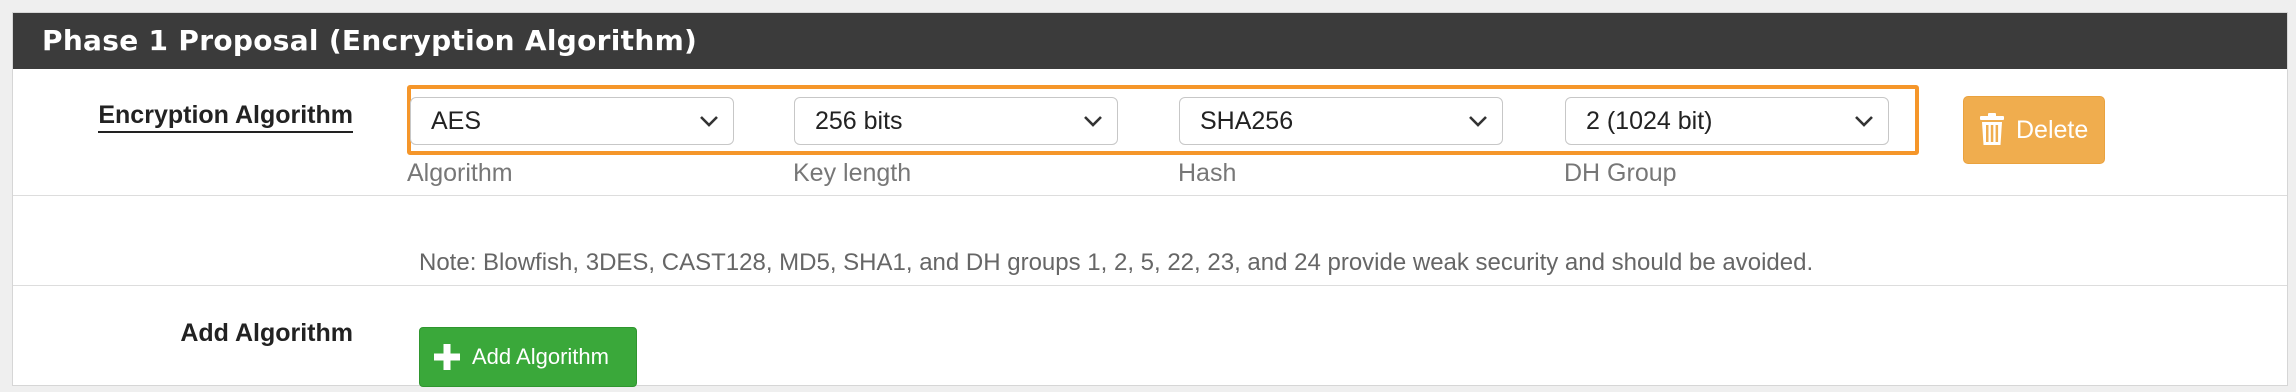 This screenshot has height=392, width=2296. What do you see at coordinates (1620, 173) in the screenshot?
I see `dh-group-help: DH Group` at bounding box center [1620, 173].